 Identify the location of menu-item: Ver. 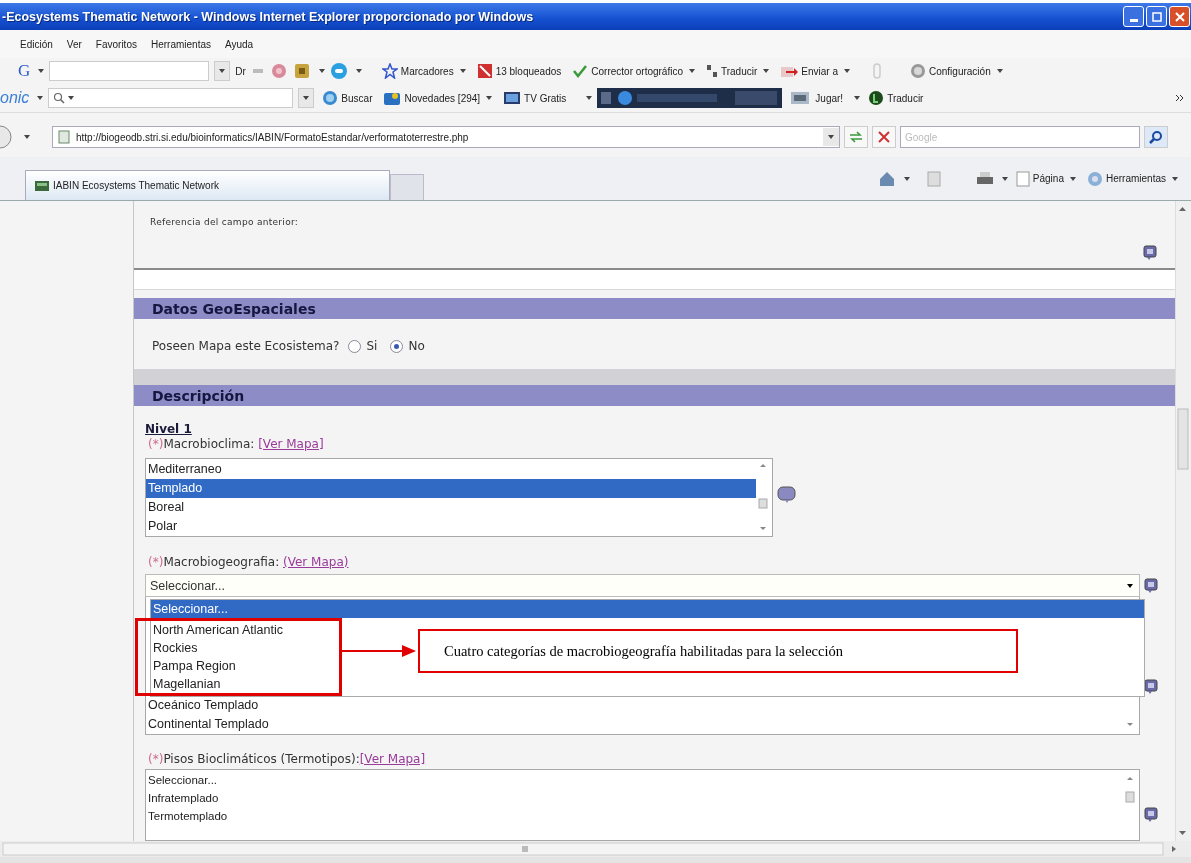
(74, 44).